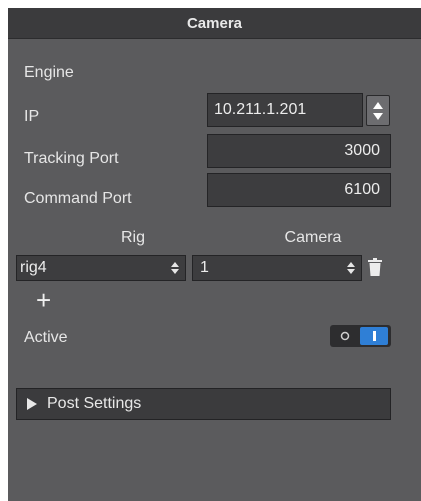  I want to click on tracking-port-input: 3000, so click(299, 151).